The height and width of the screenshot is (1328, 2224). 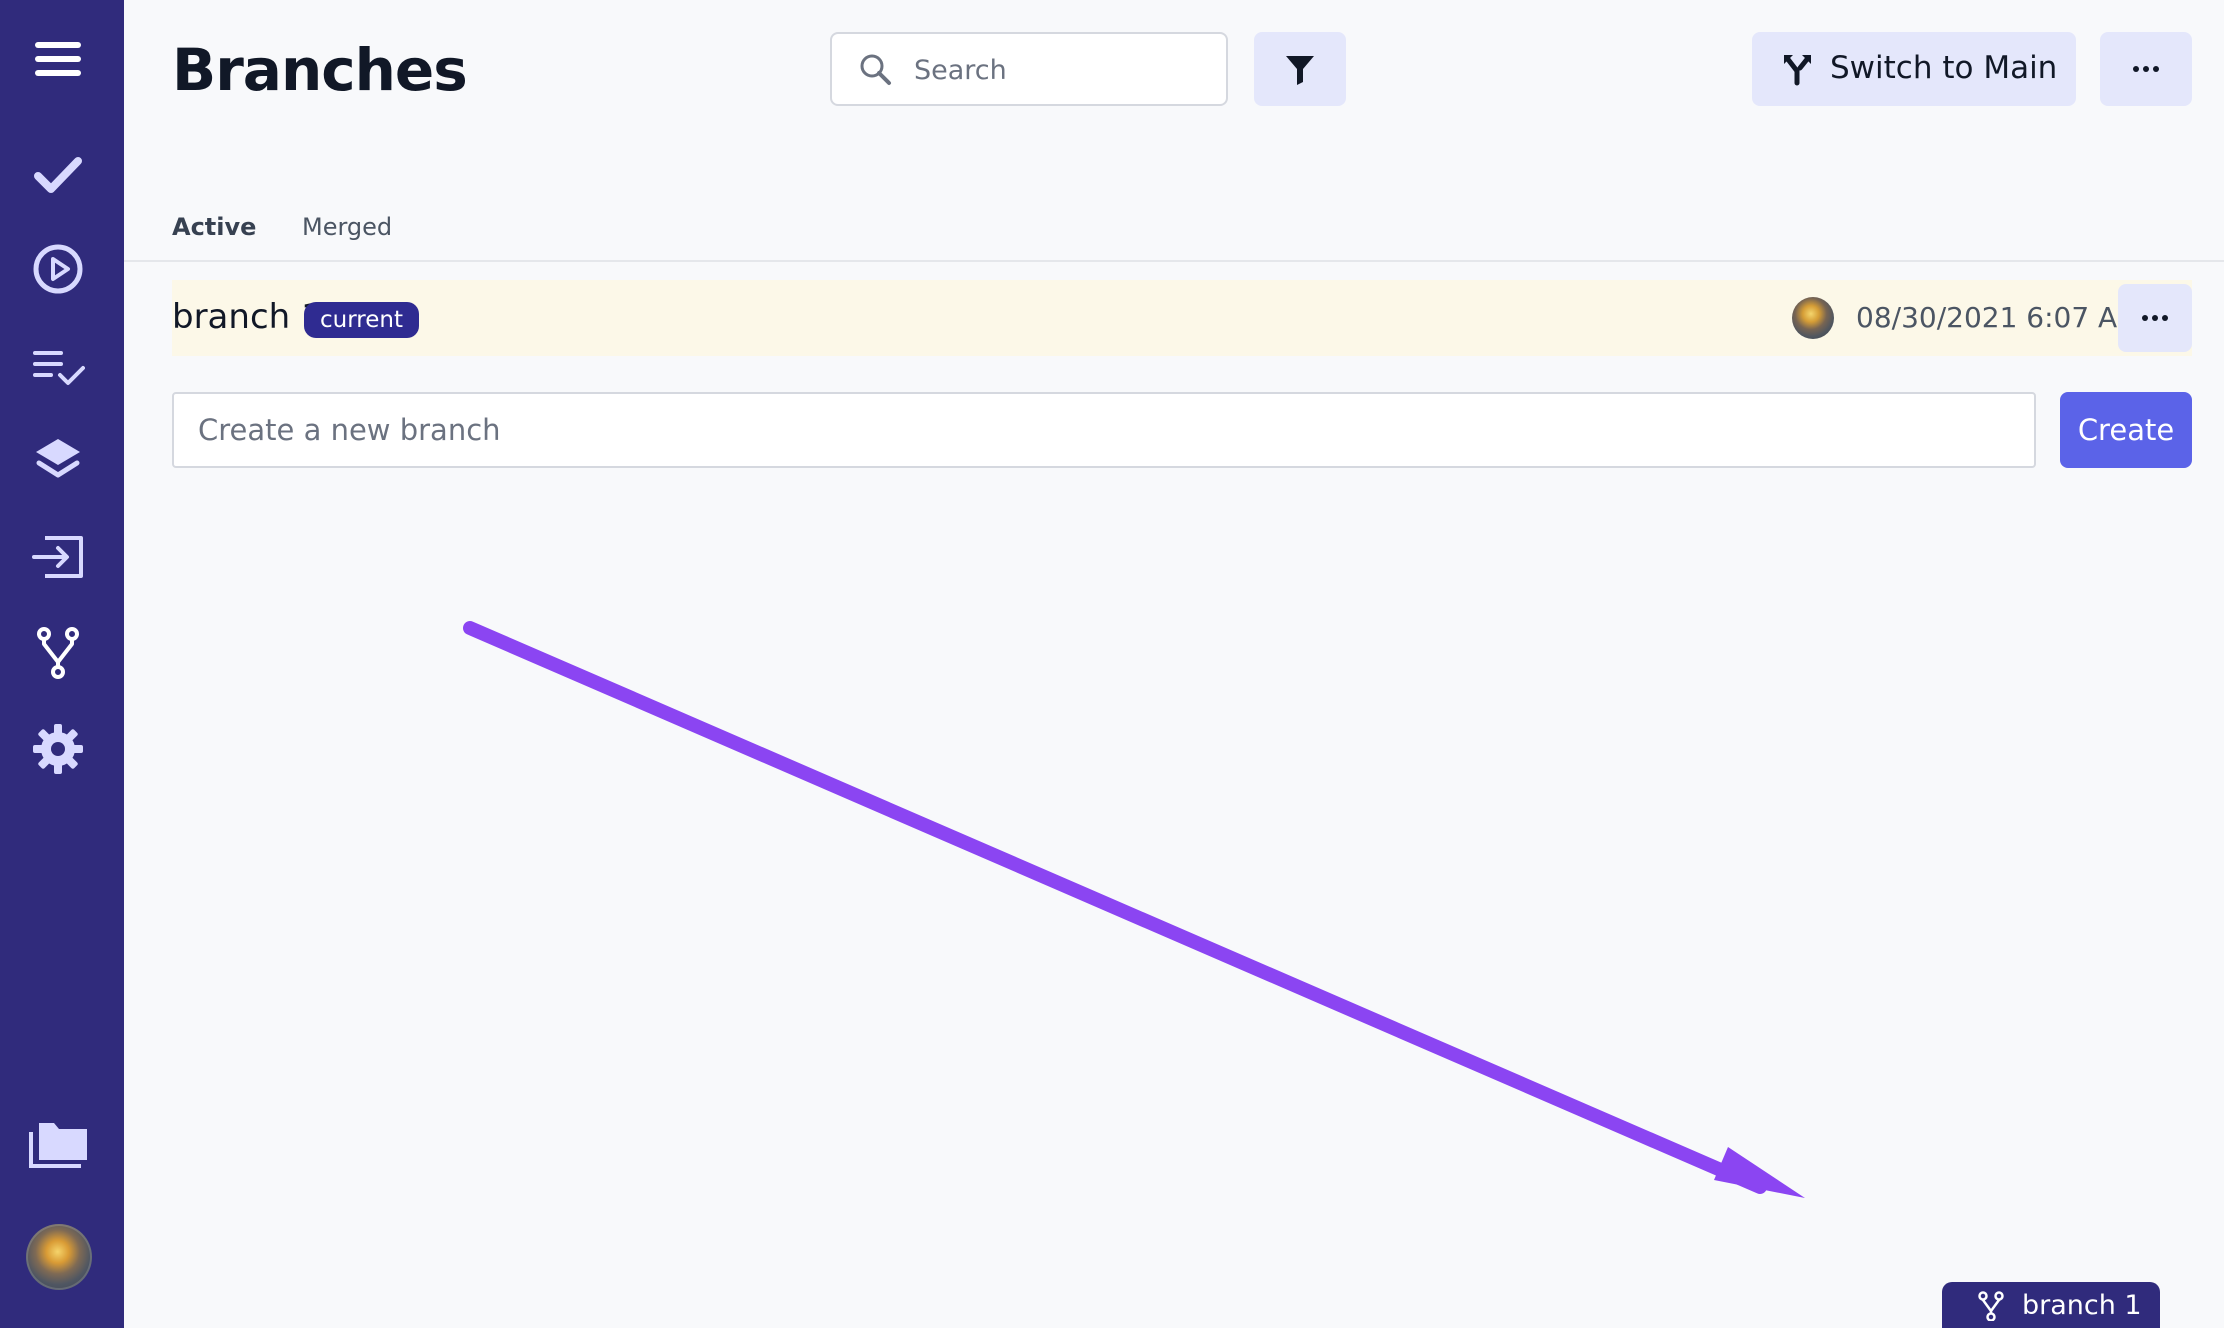 What do you see at coordinates (214, 227) in the screenshot?
I see `tab-active: Active` at bounding box center [214, 227].